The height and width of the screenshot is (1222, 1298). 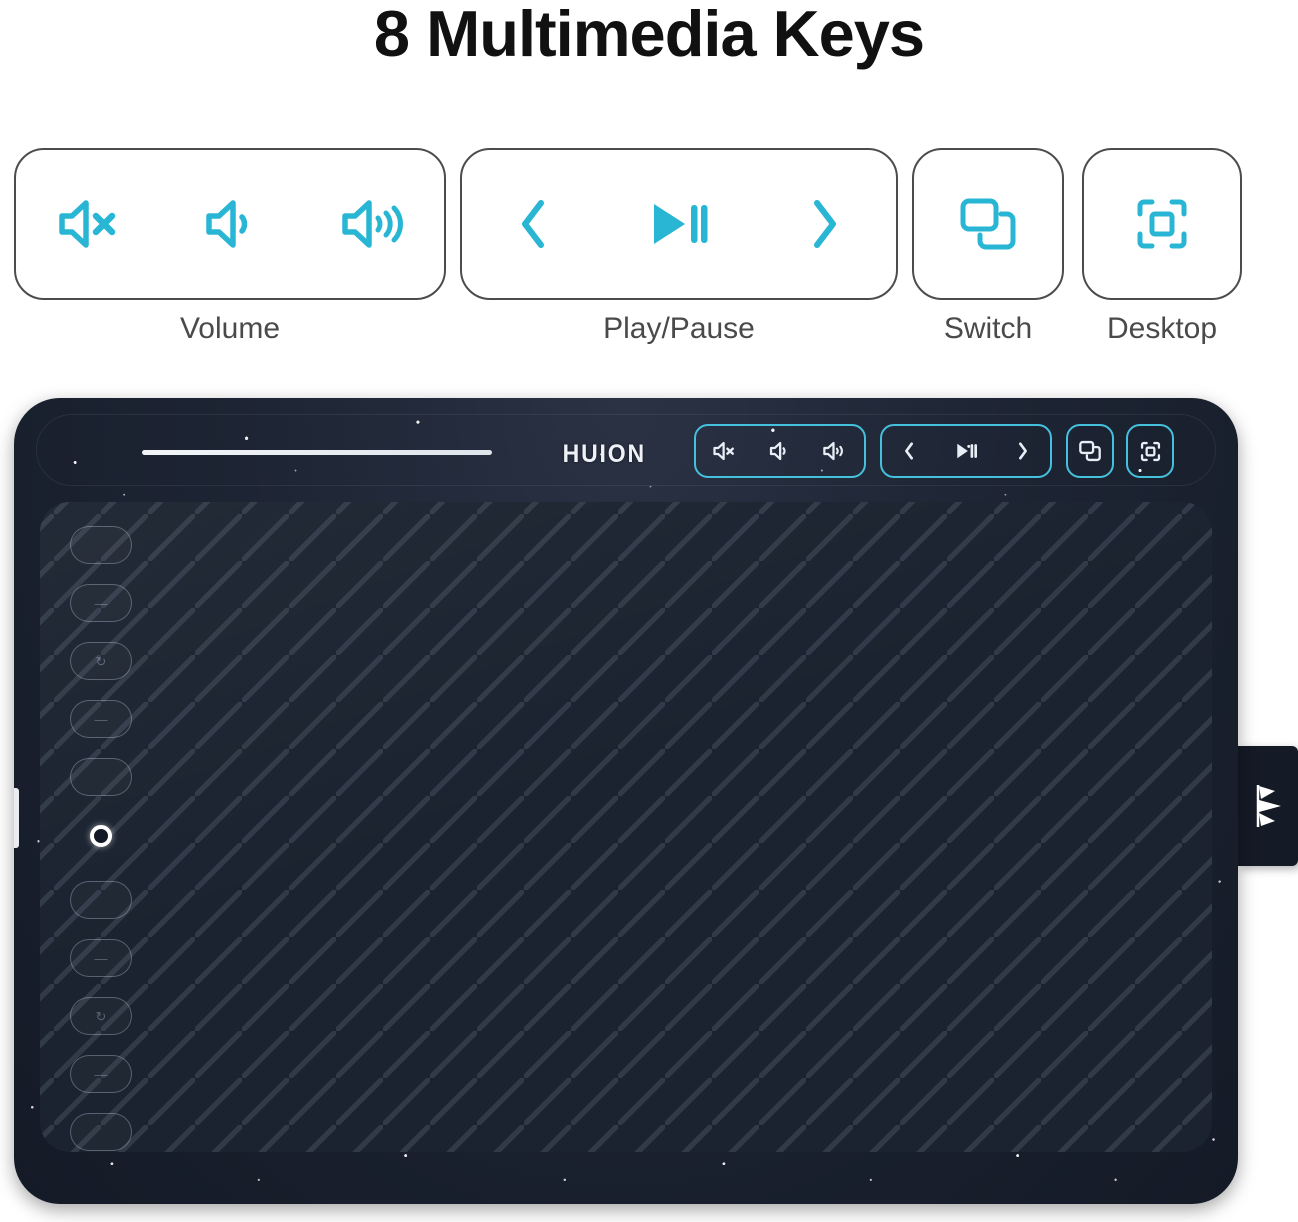 I want to click on callout-card-play-pause, so click(x=679, y=224).